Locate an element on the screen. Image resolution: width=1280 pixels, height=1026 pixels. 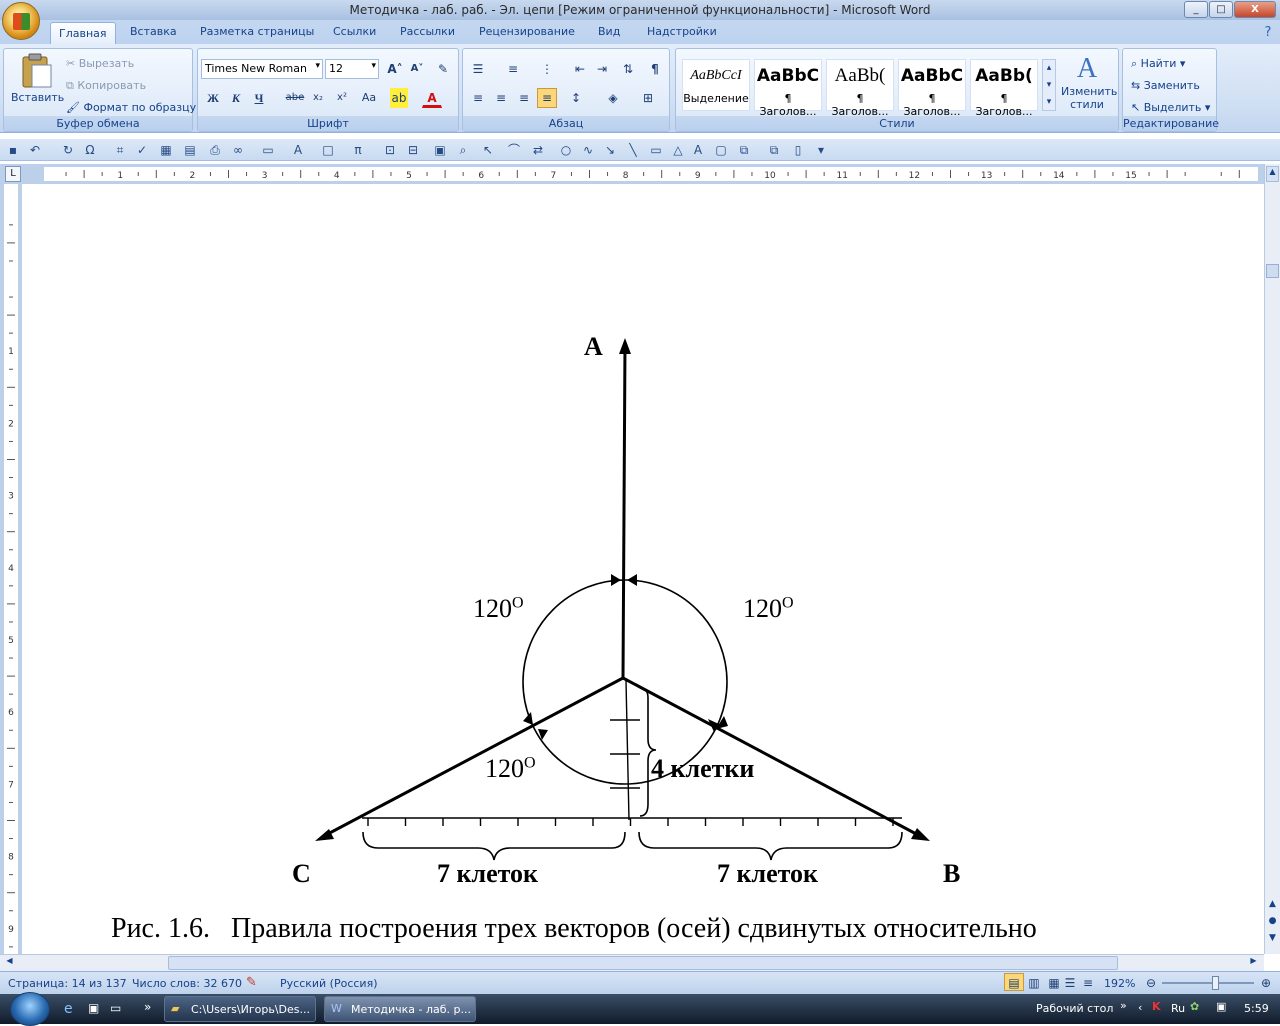
maximize-button: □ is located at coordinates (1221, 9).